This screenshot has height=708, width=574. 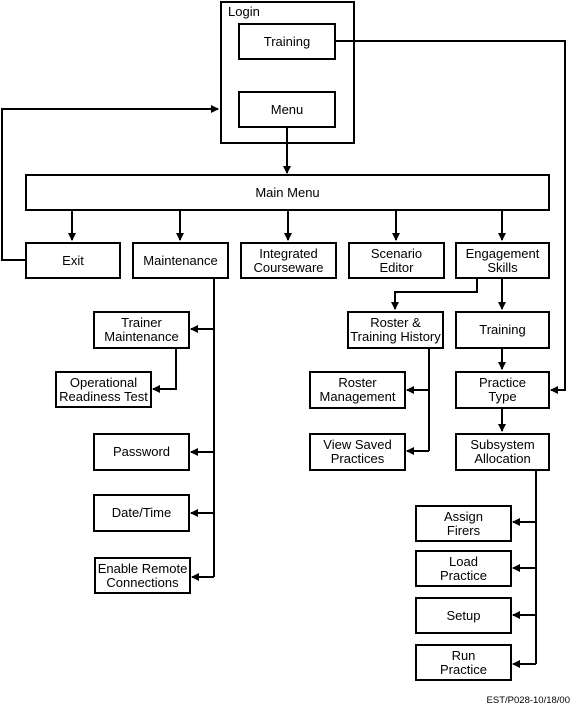 What do you see at coordinates (141, 513) in the screenshot?
I see `date-time-box: Date/Time` at bounding box center [141, 513].